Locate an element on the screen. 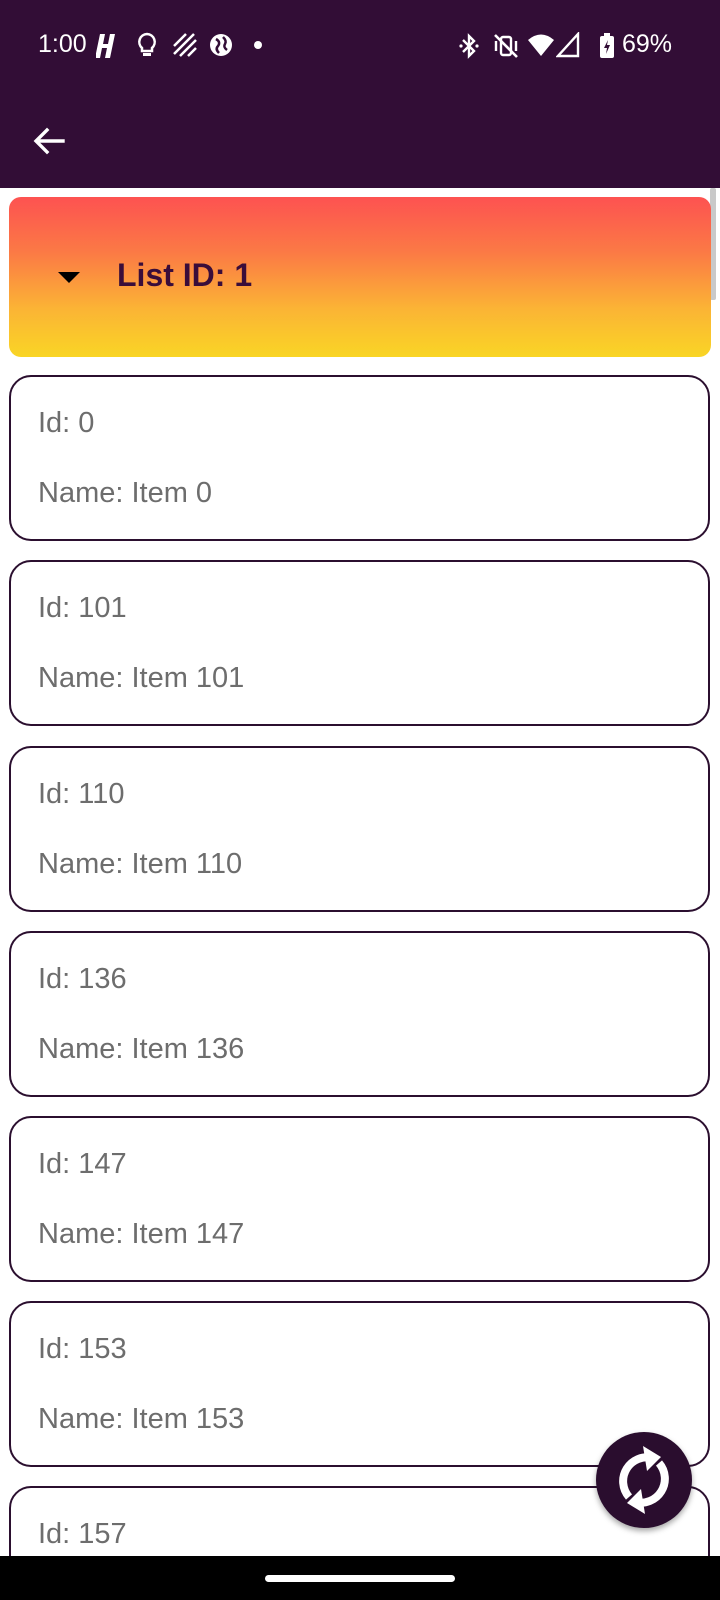 The image size is (720, 1600). item-id: Id: 136 is located at coordinates (82, 979).